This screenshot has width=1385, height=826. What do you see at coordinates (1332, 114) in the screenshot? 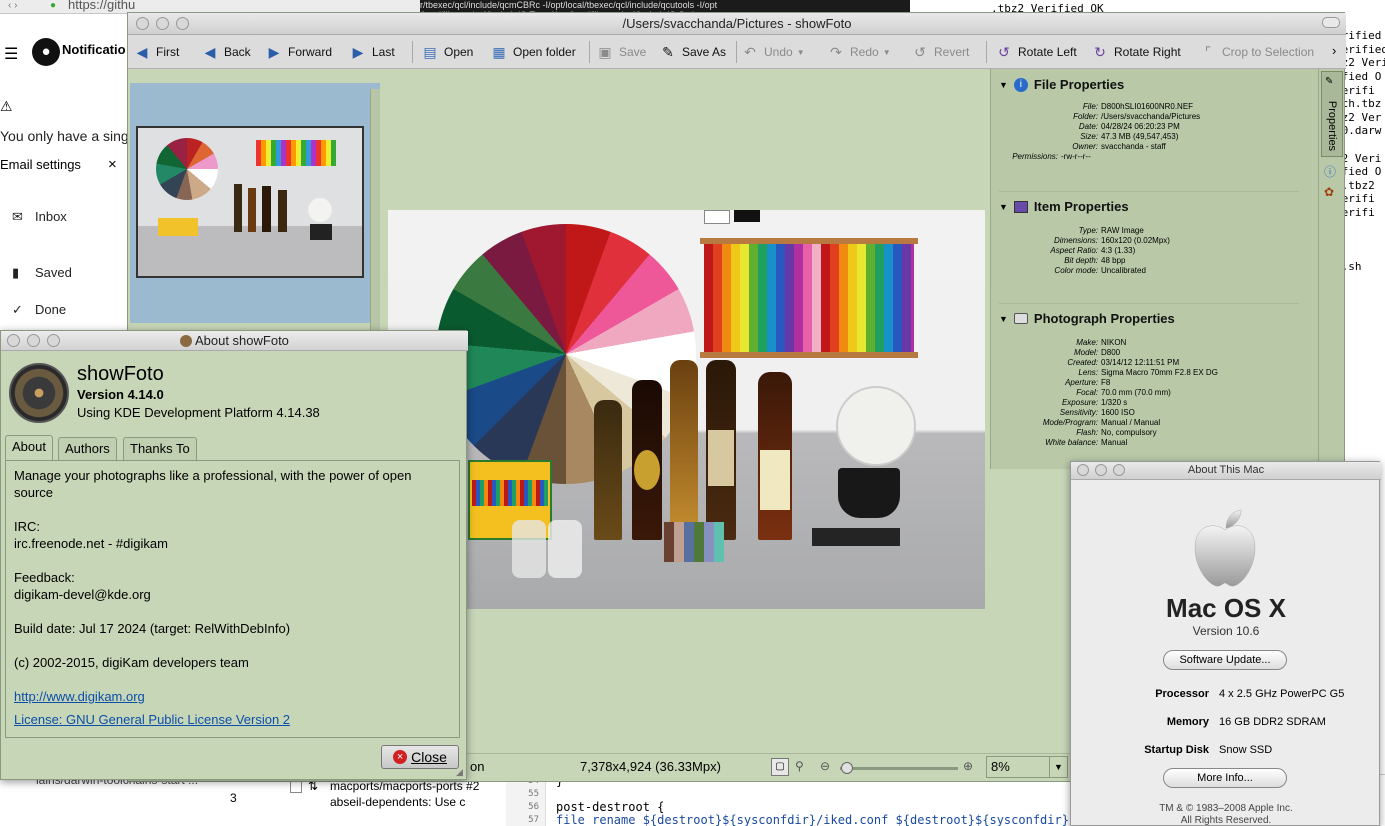
I see `tab-properties: ✎ Properties` at bounding box center [1332, 114].